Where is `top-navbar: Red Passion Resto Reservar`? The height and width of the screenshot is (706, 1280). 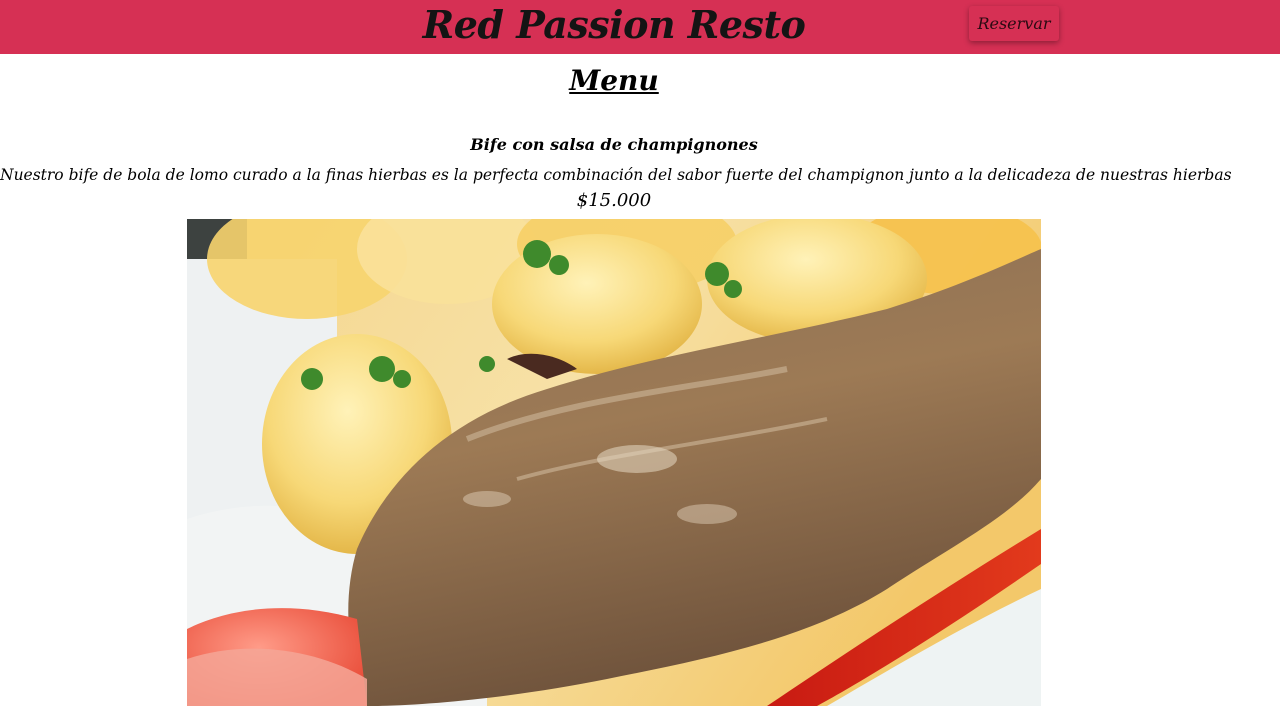 top-navbar: Red Passion Resto Reservar is located at coordinates (640, 27).